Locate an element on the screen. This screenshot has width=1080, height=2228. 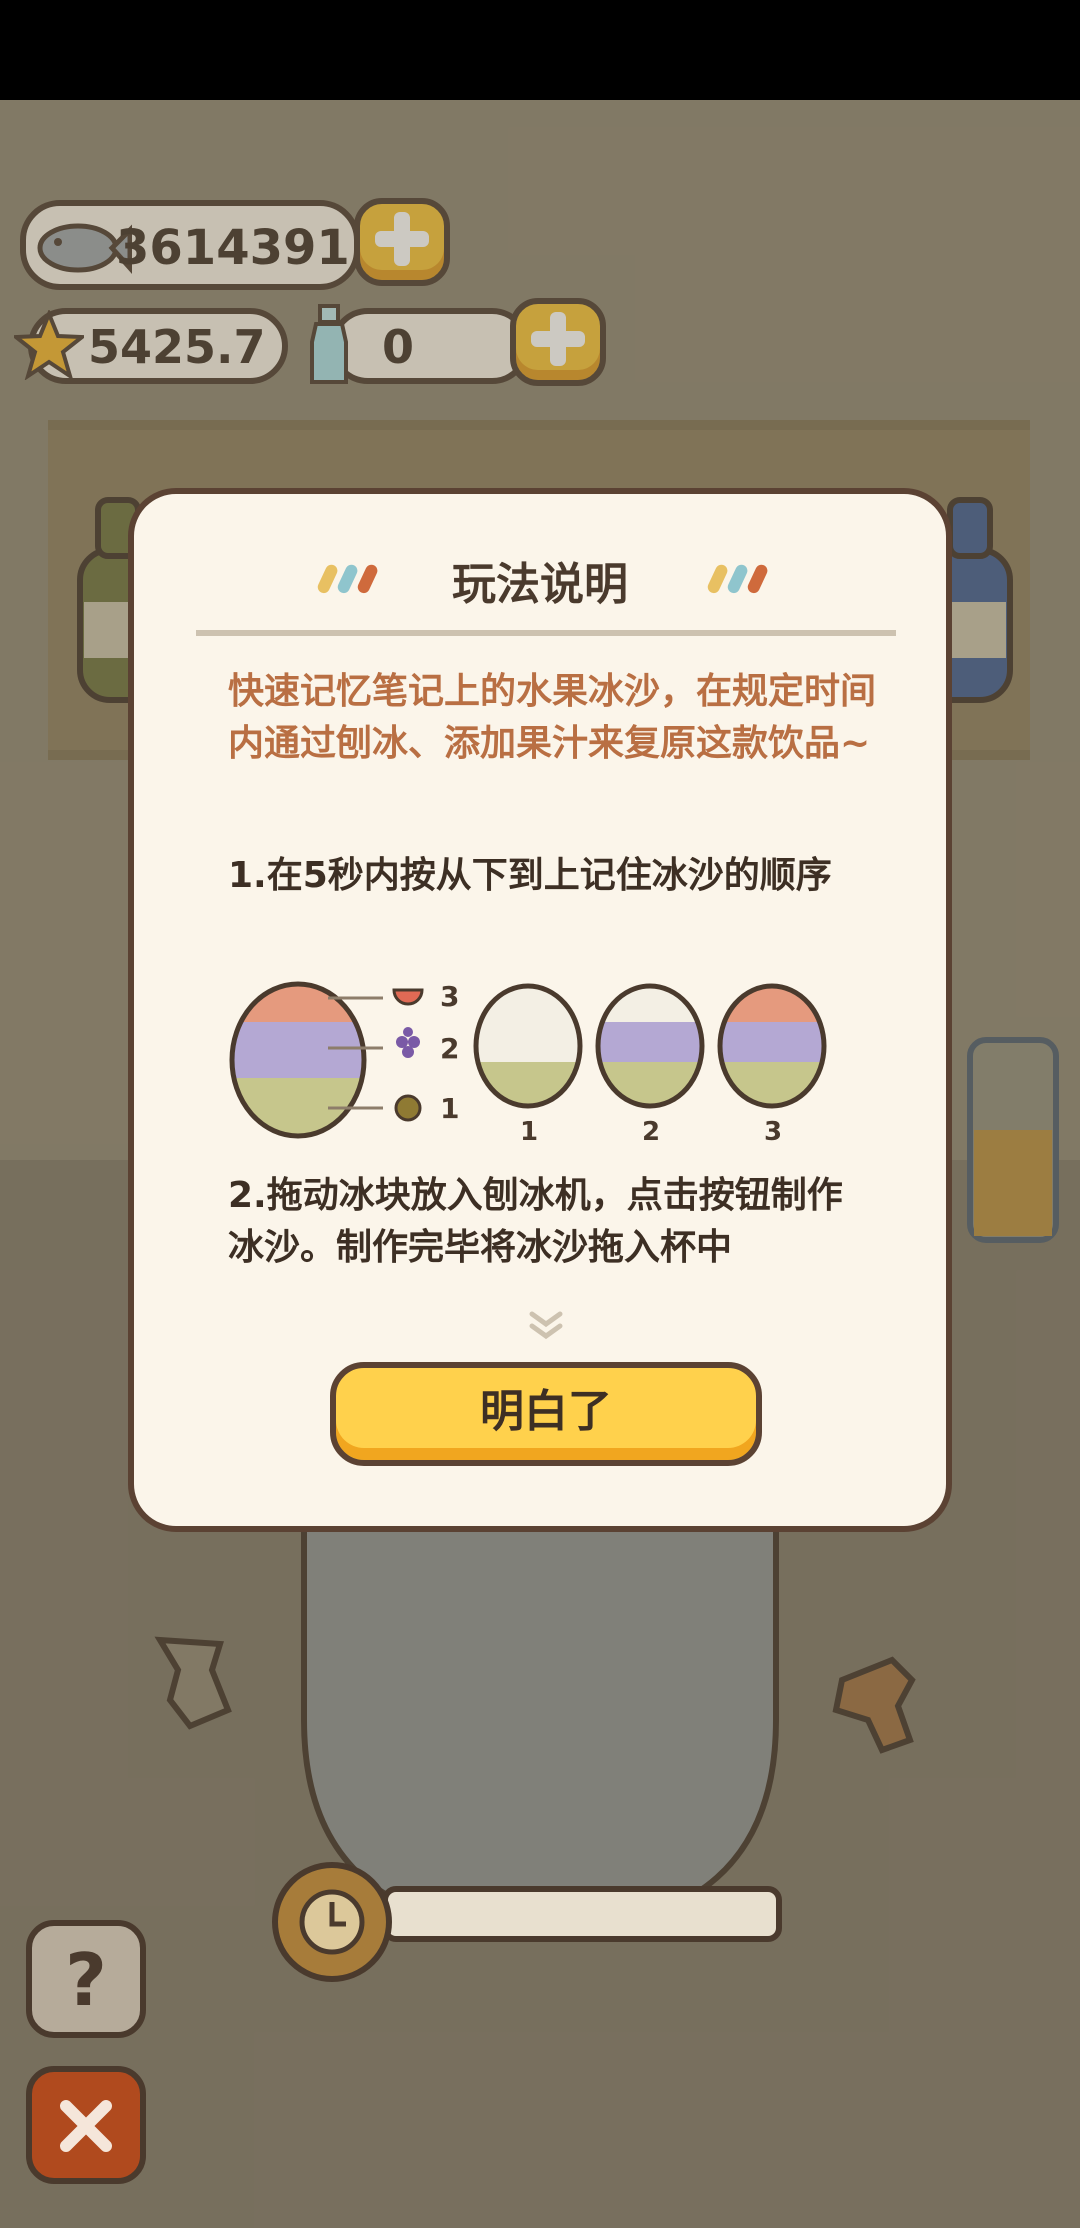
stripes-icon-right is located at coordinates (737, 579).